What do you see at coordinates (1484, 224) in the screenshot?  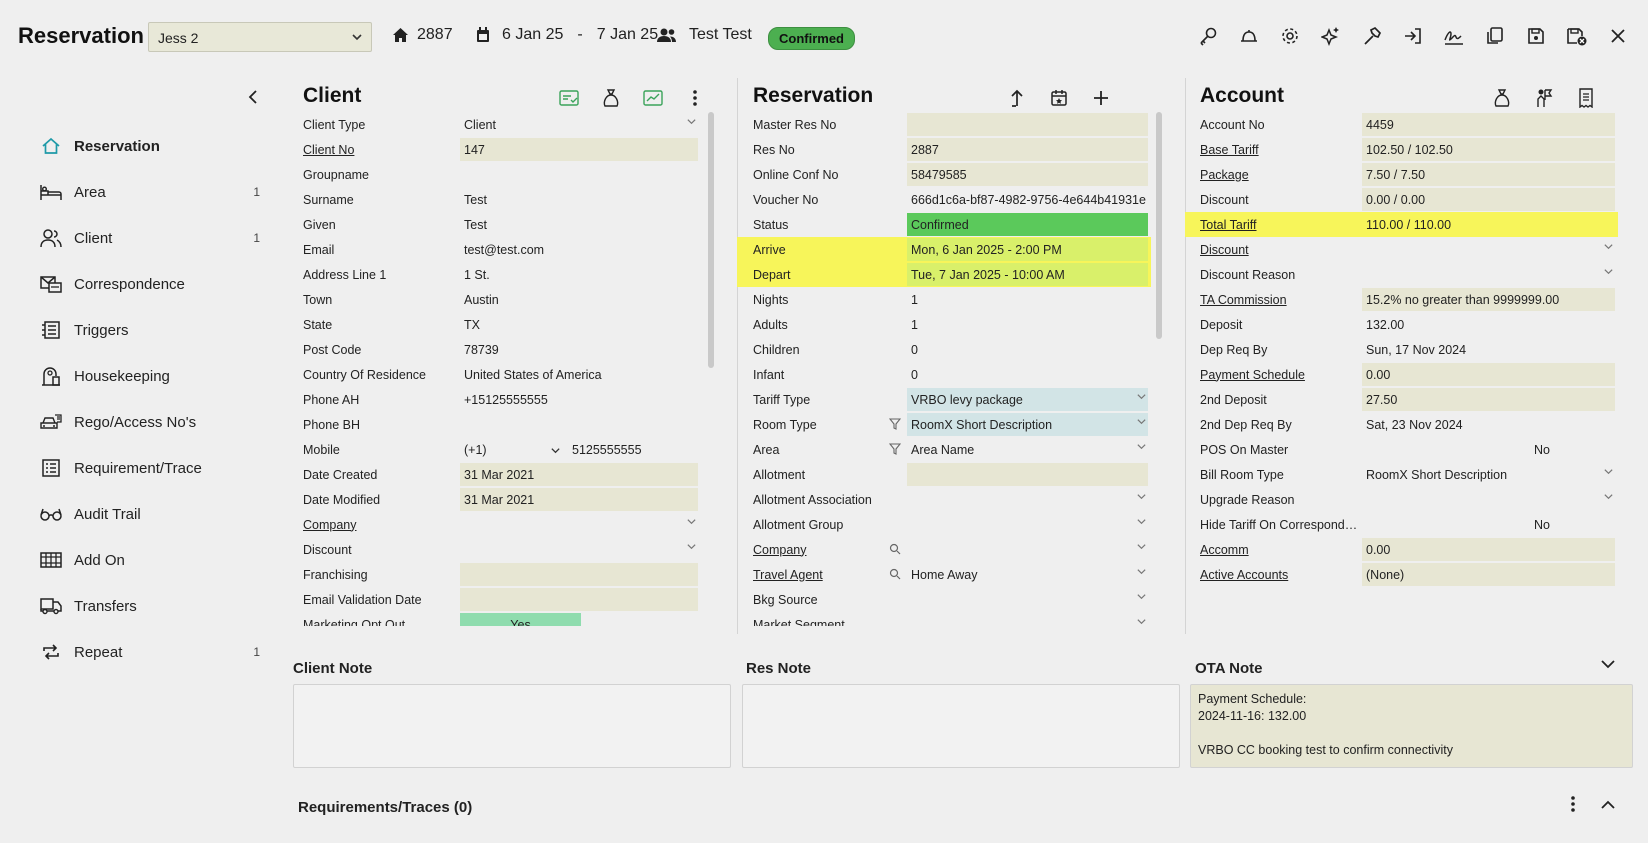 I see `field-value: 110.00 / 110.00` at bounding box center [1484, 224].